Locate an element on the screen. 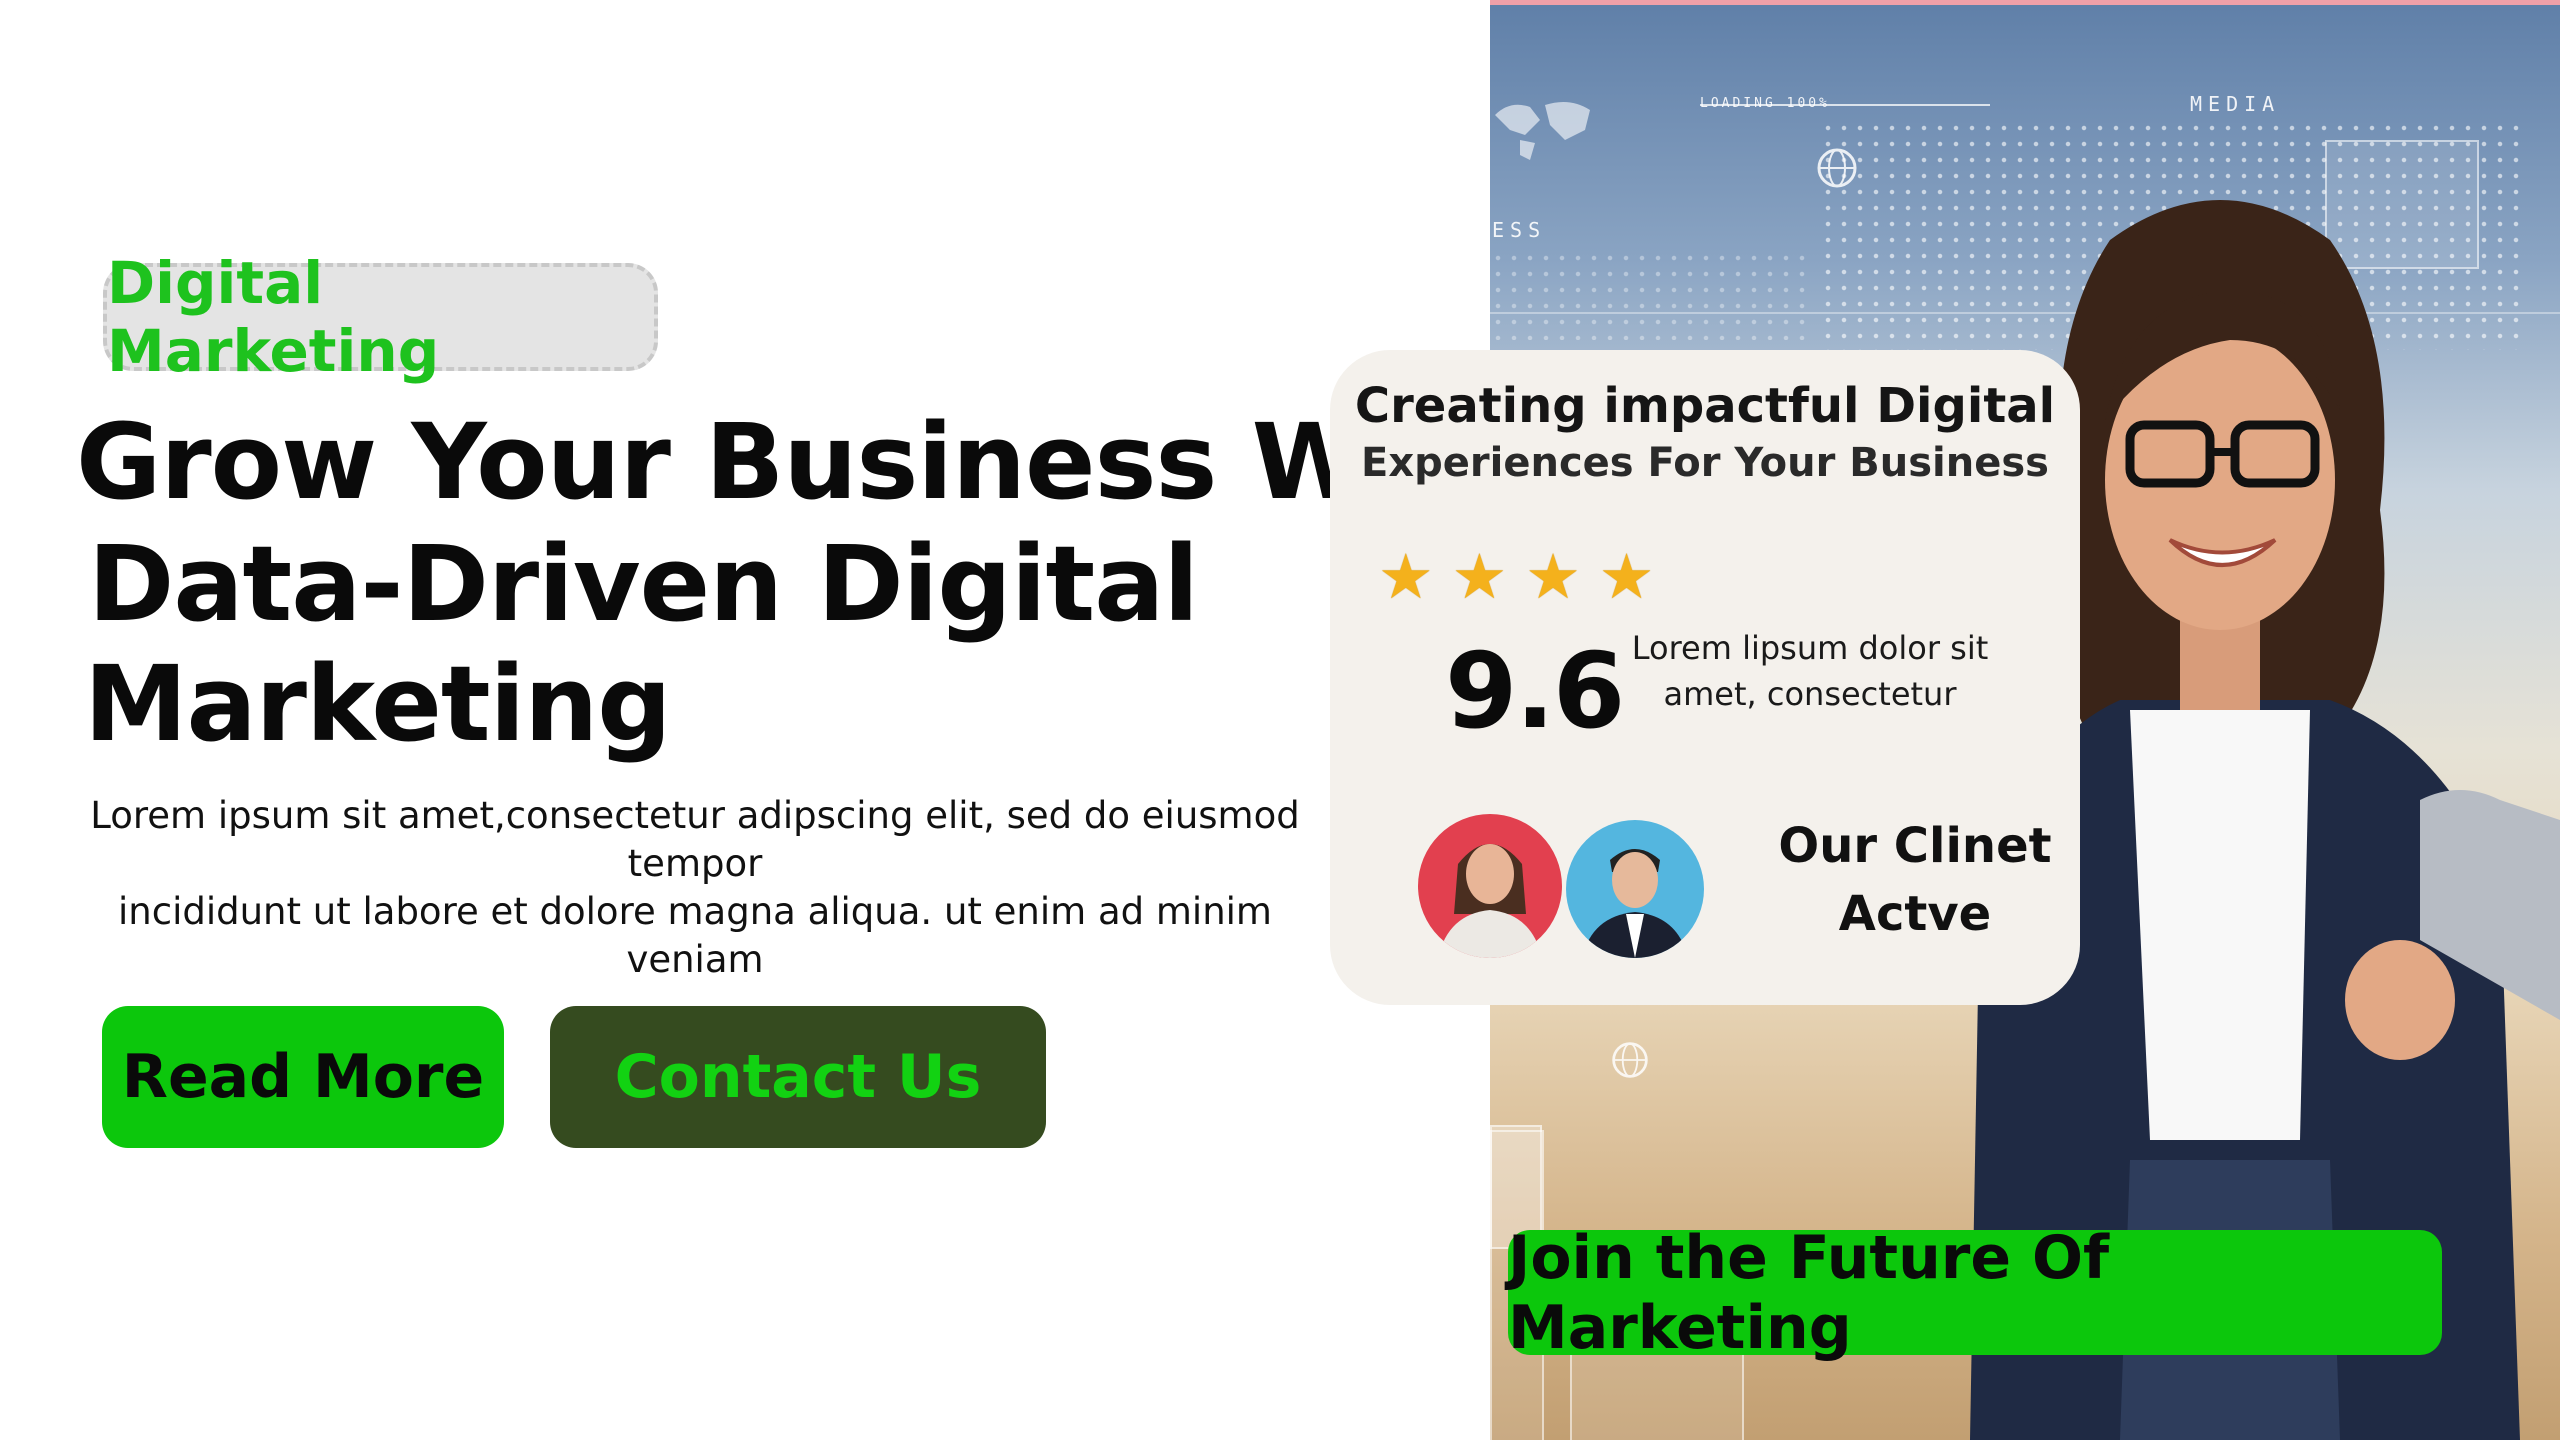  card-subtitle: Experiences For Your Business is located at coordinates (1705, 463).